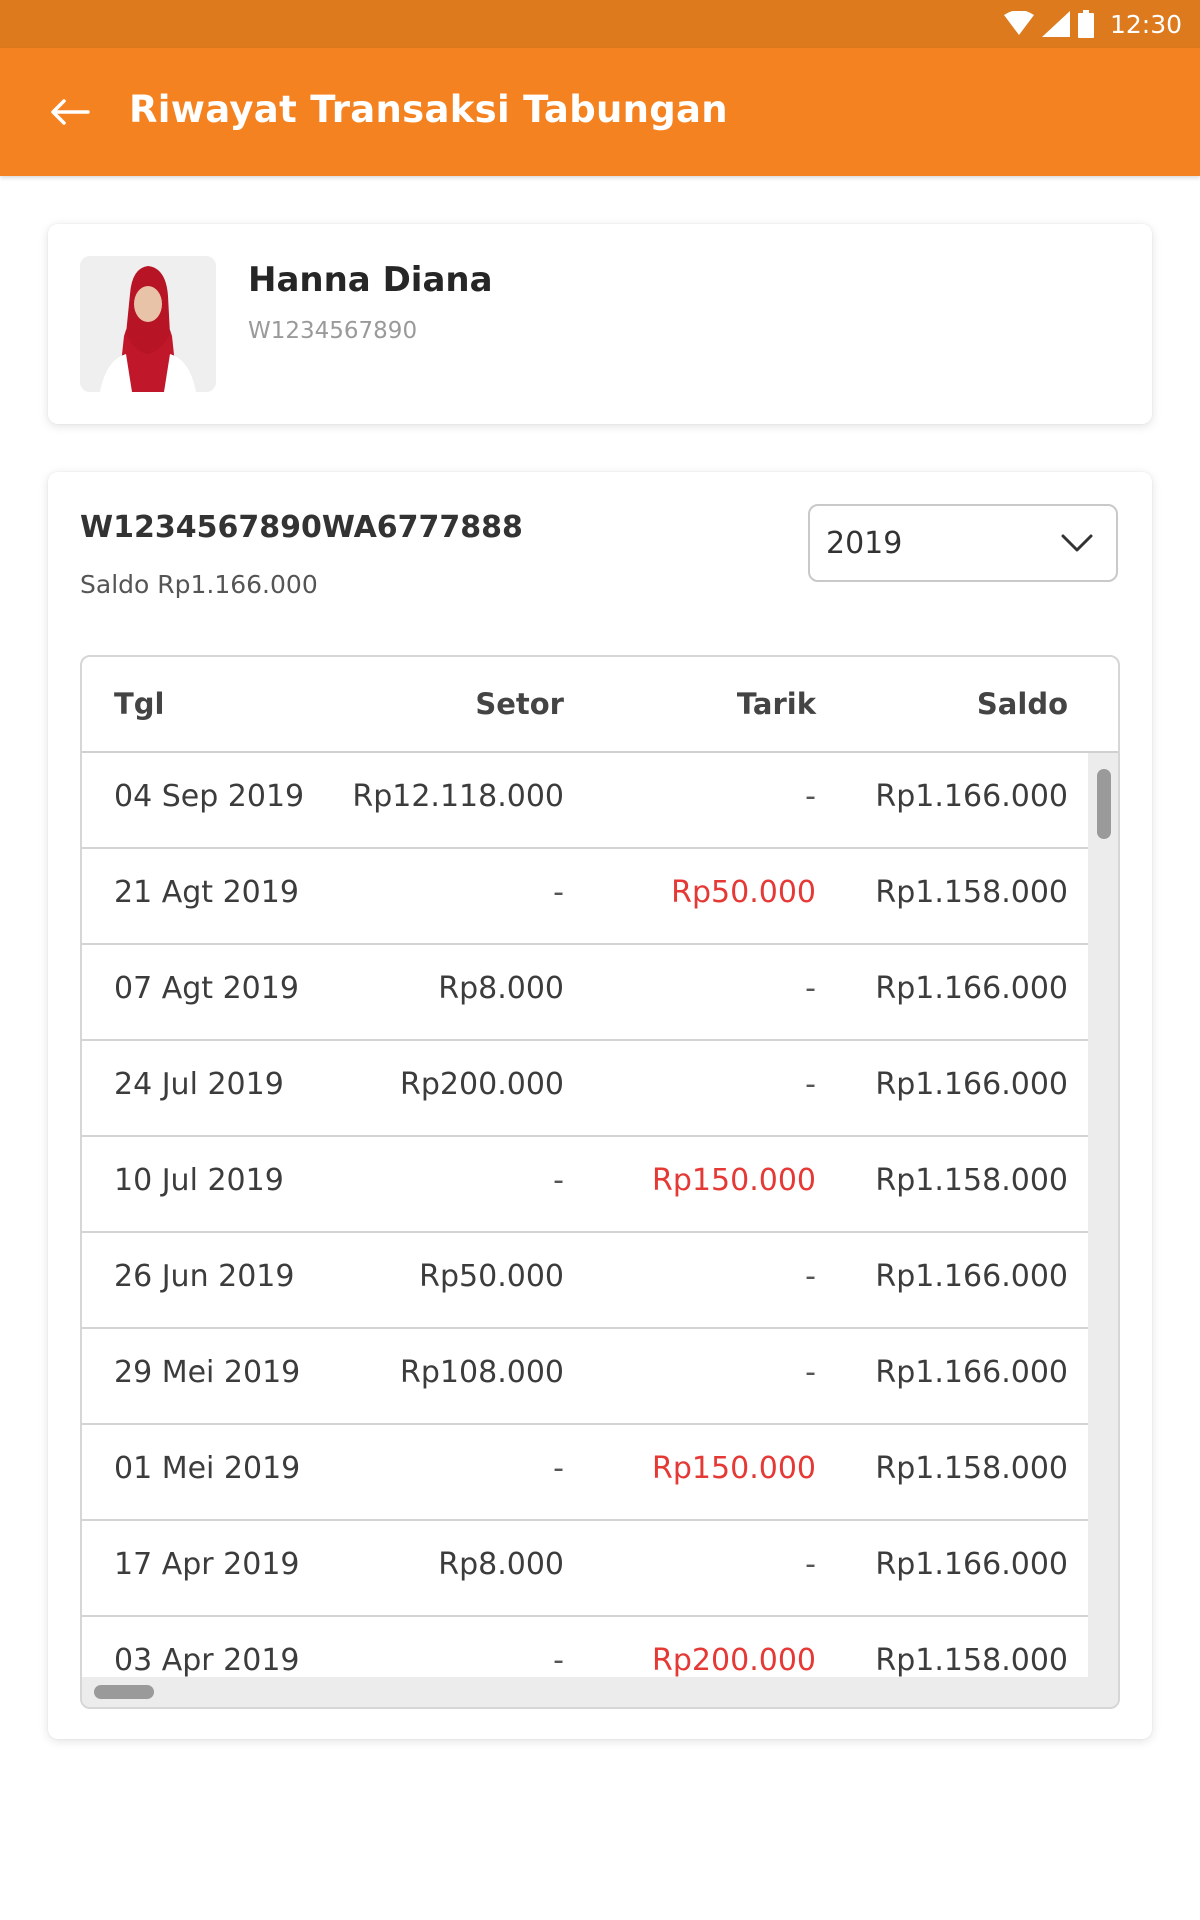 This screenshot has height=1920, width=1200. What do you see at coordinates (1055, 24) in the screenshot?
I see `signal-icon` at bounding box center [1055, 24].